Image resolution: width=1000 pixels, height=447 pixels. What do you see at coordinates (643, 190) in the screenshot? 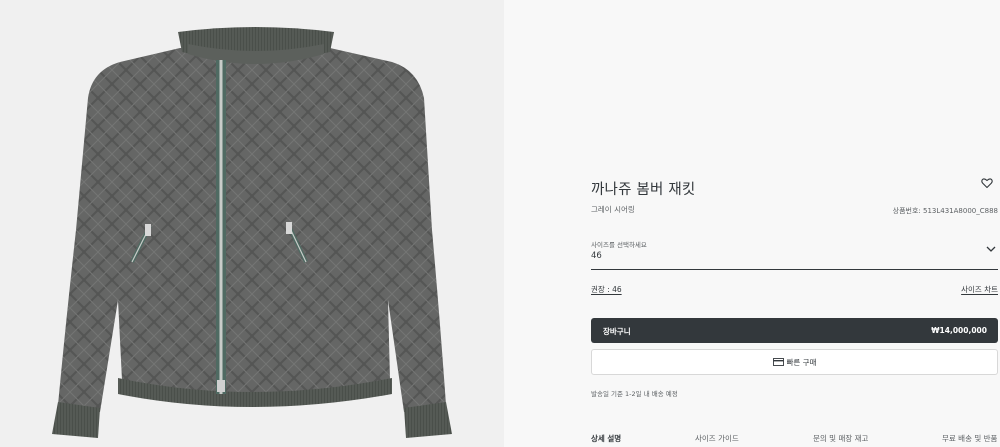
I see `product-title: 까나쥬 봄버 재킷` at bounding box center [643, 190].